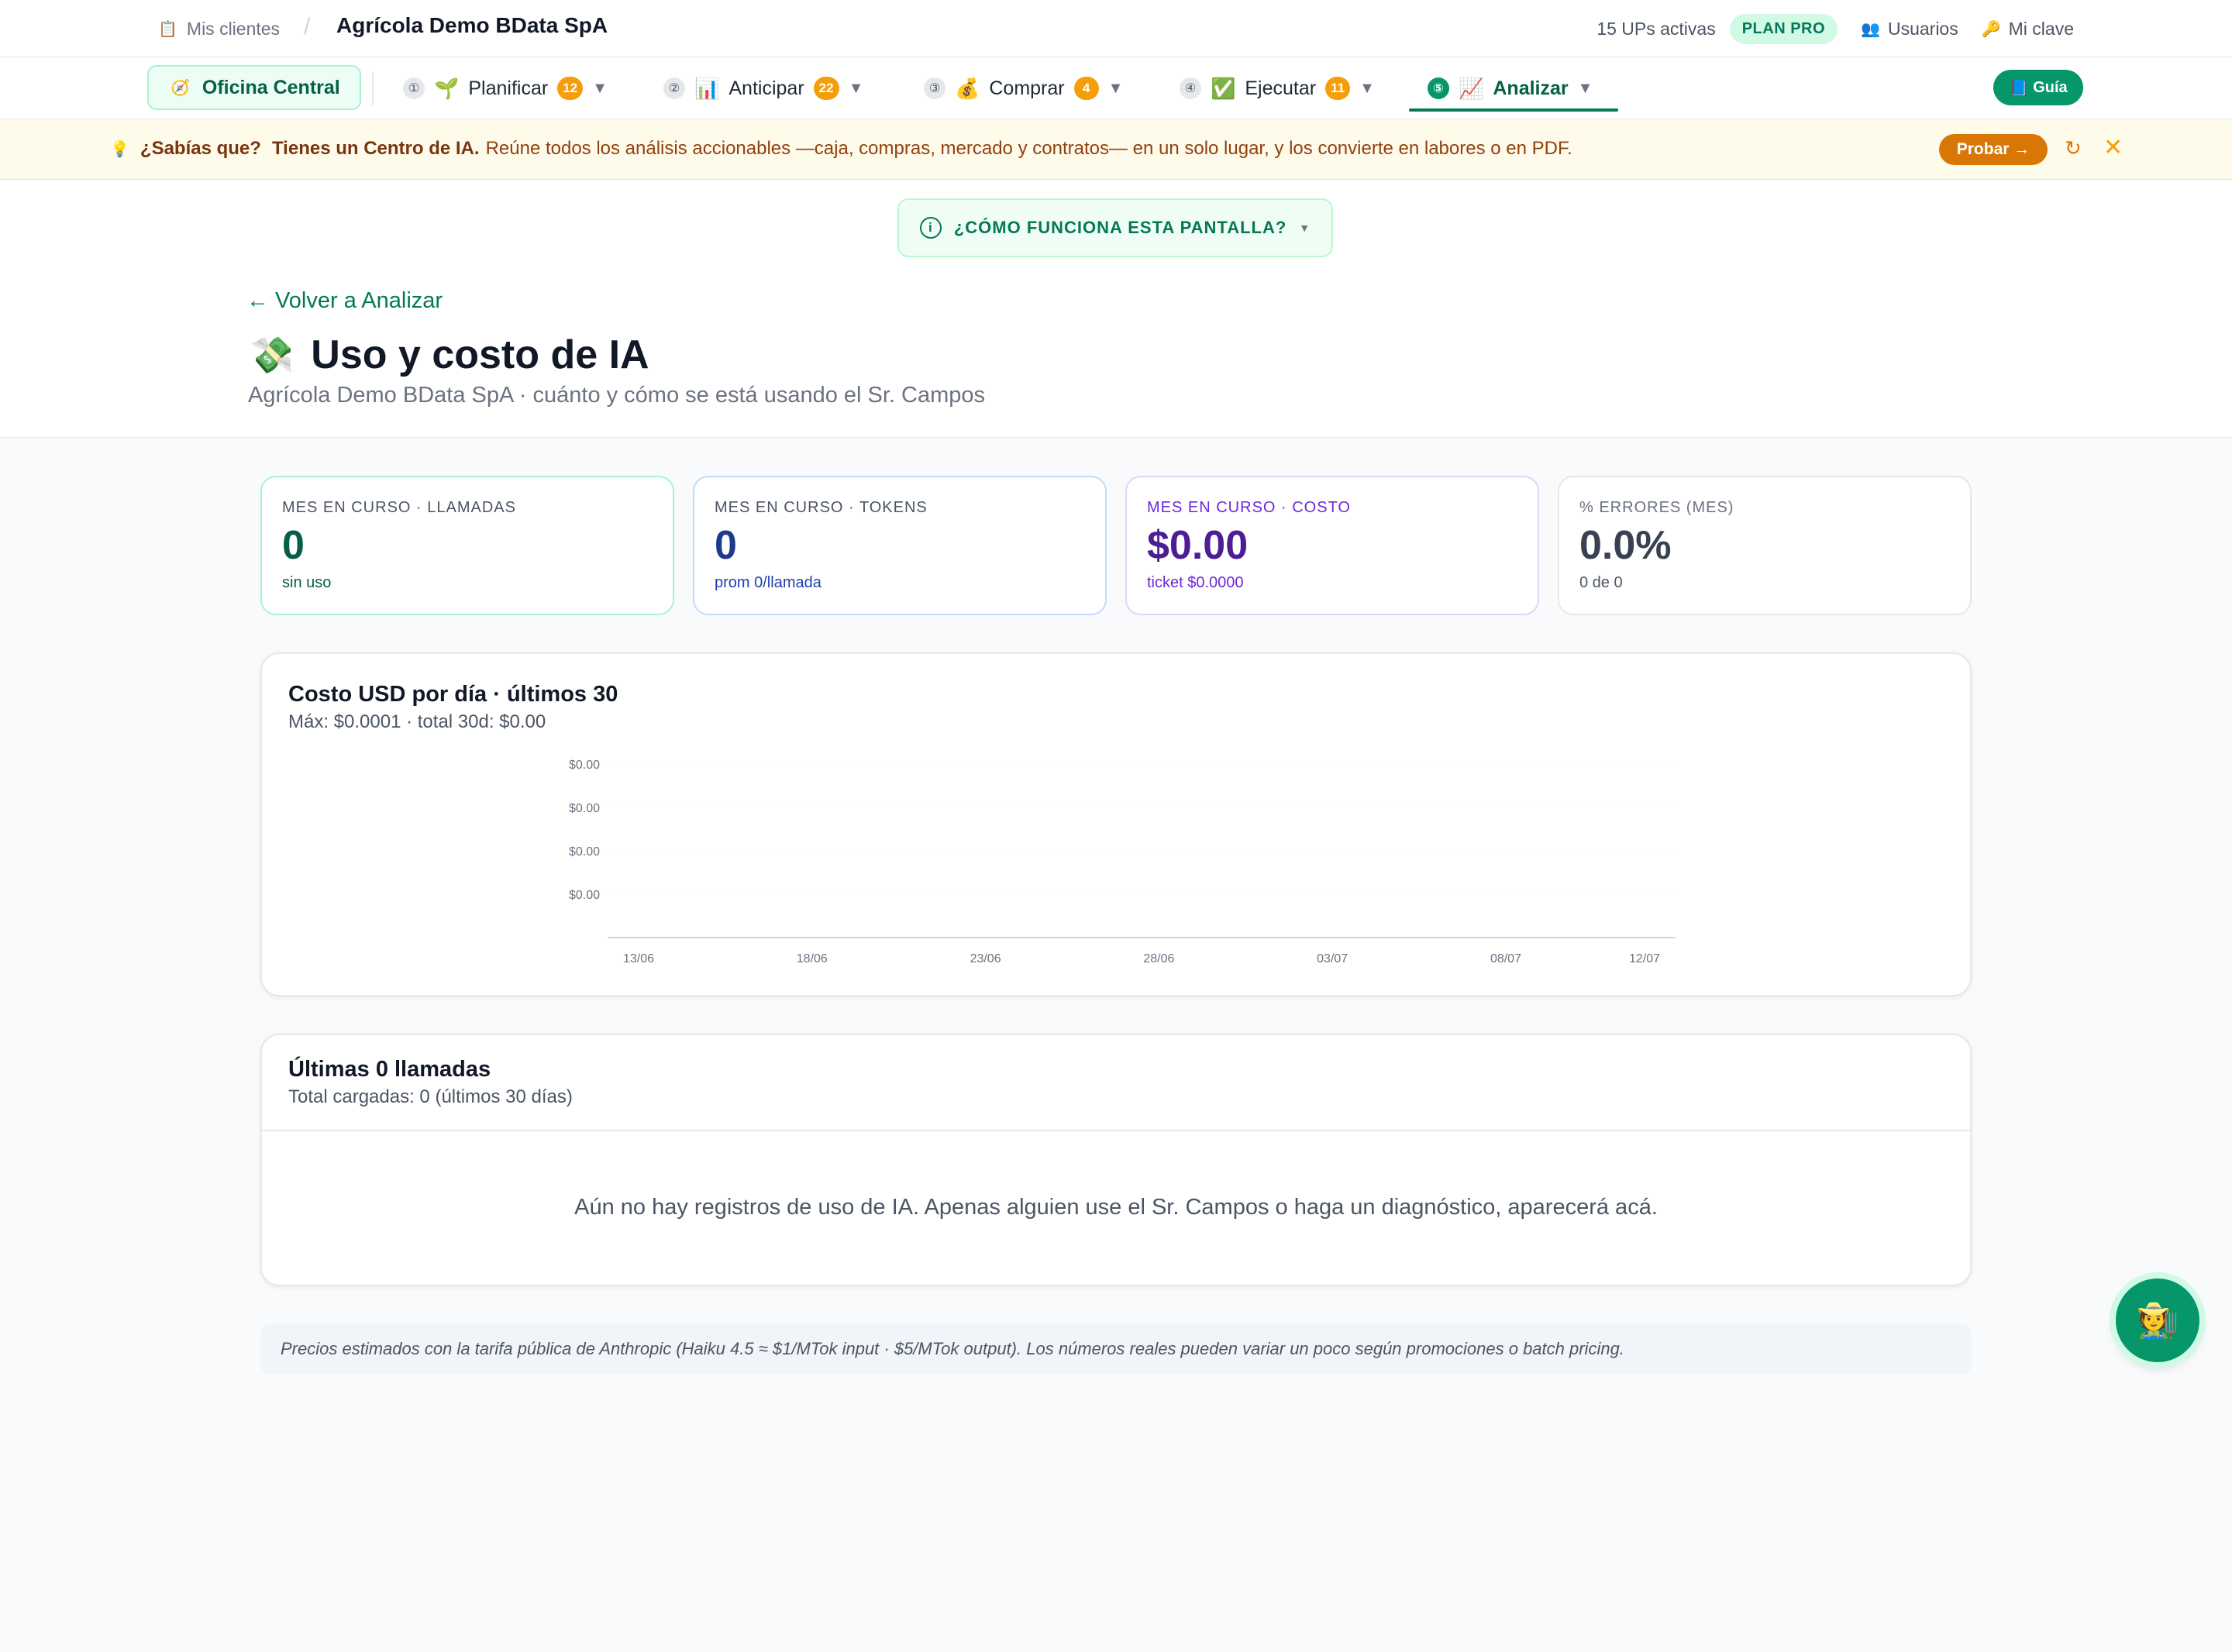 The image size is (2232, 1652). I want to click on x-tick-label: 12/07, so click(1644, 958).